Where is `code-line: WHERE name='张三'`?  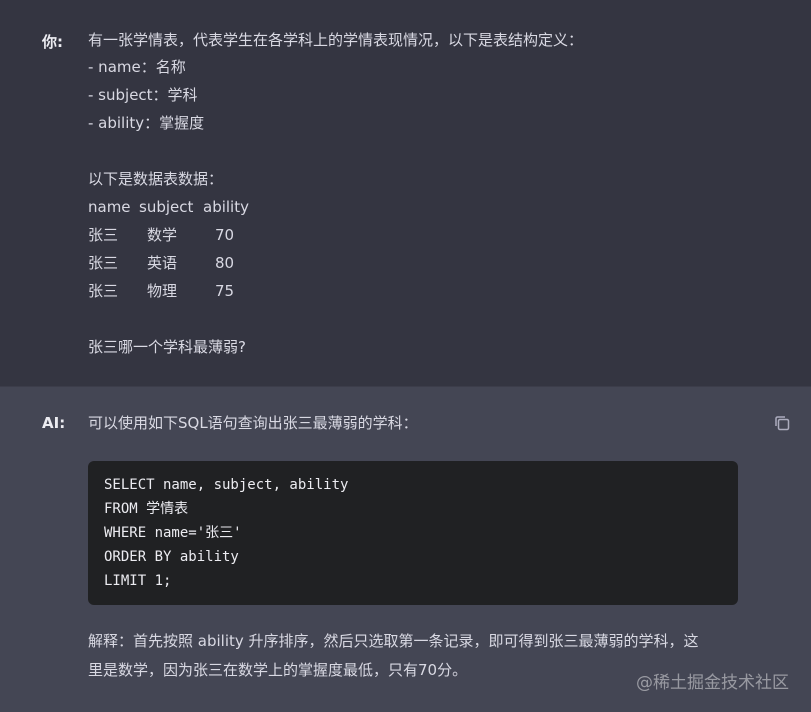 code-line: WHERE name='张三' is located at coordinates (173, 533).